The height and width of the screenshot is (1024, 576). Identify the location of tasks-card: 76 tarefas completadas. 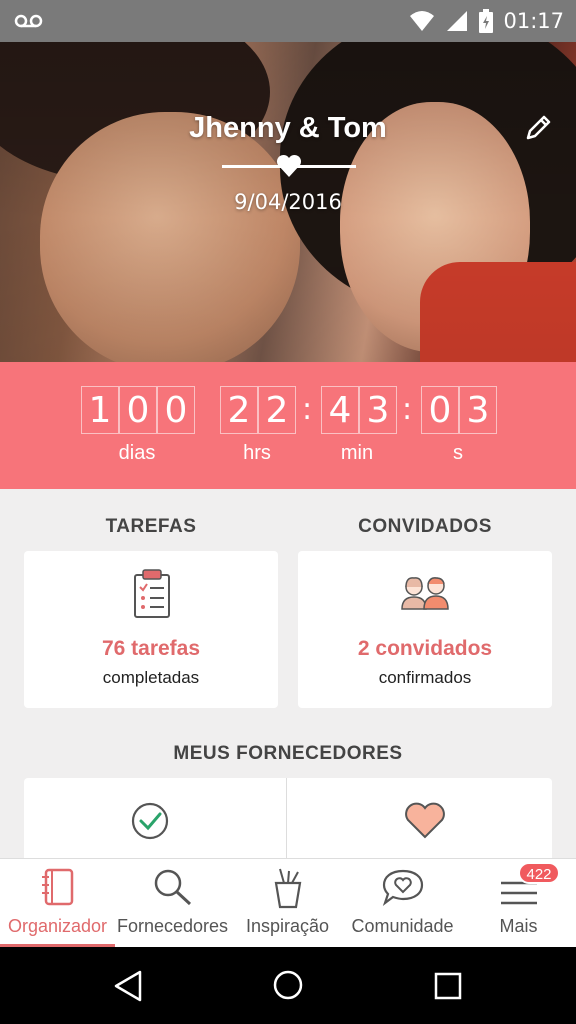
(151, 629).